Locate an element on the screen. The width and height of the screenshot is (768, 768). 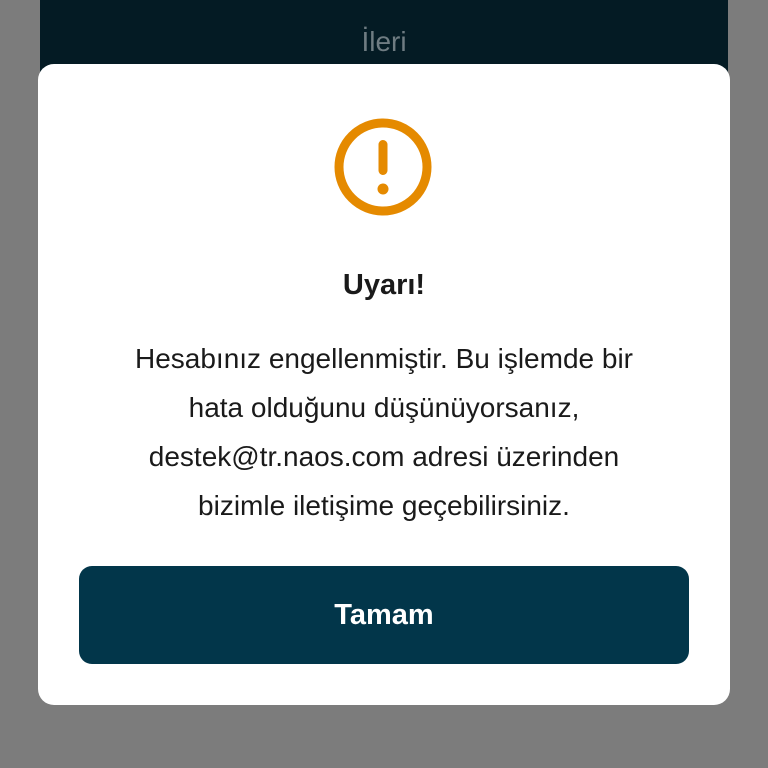
ok-button: Tamam is located at coordinates (384, 615).